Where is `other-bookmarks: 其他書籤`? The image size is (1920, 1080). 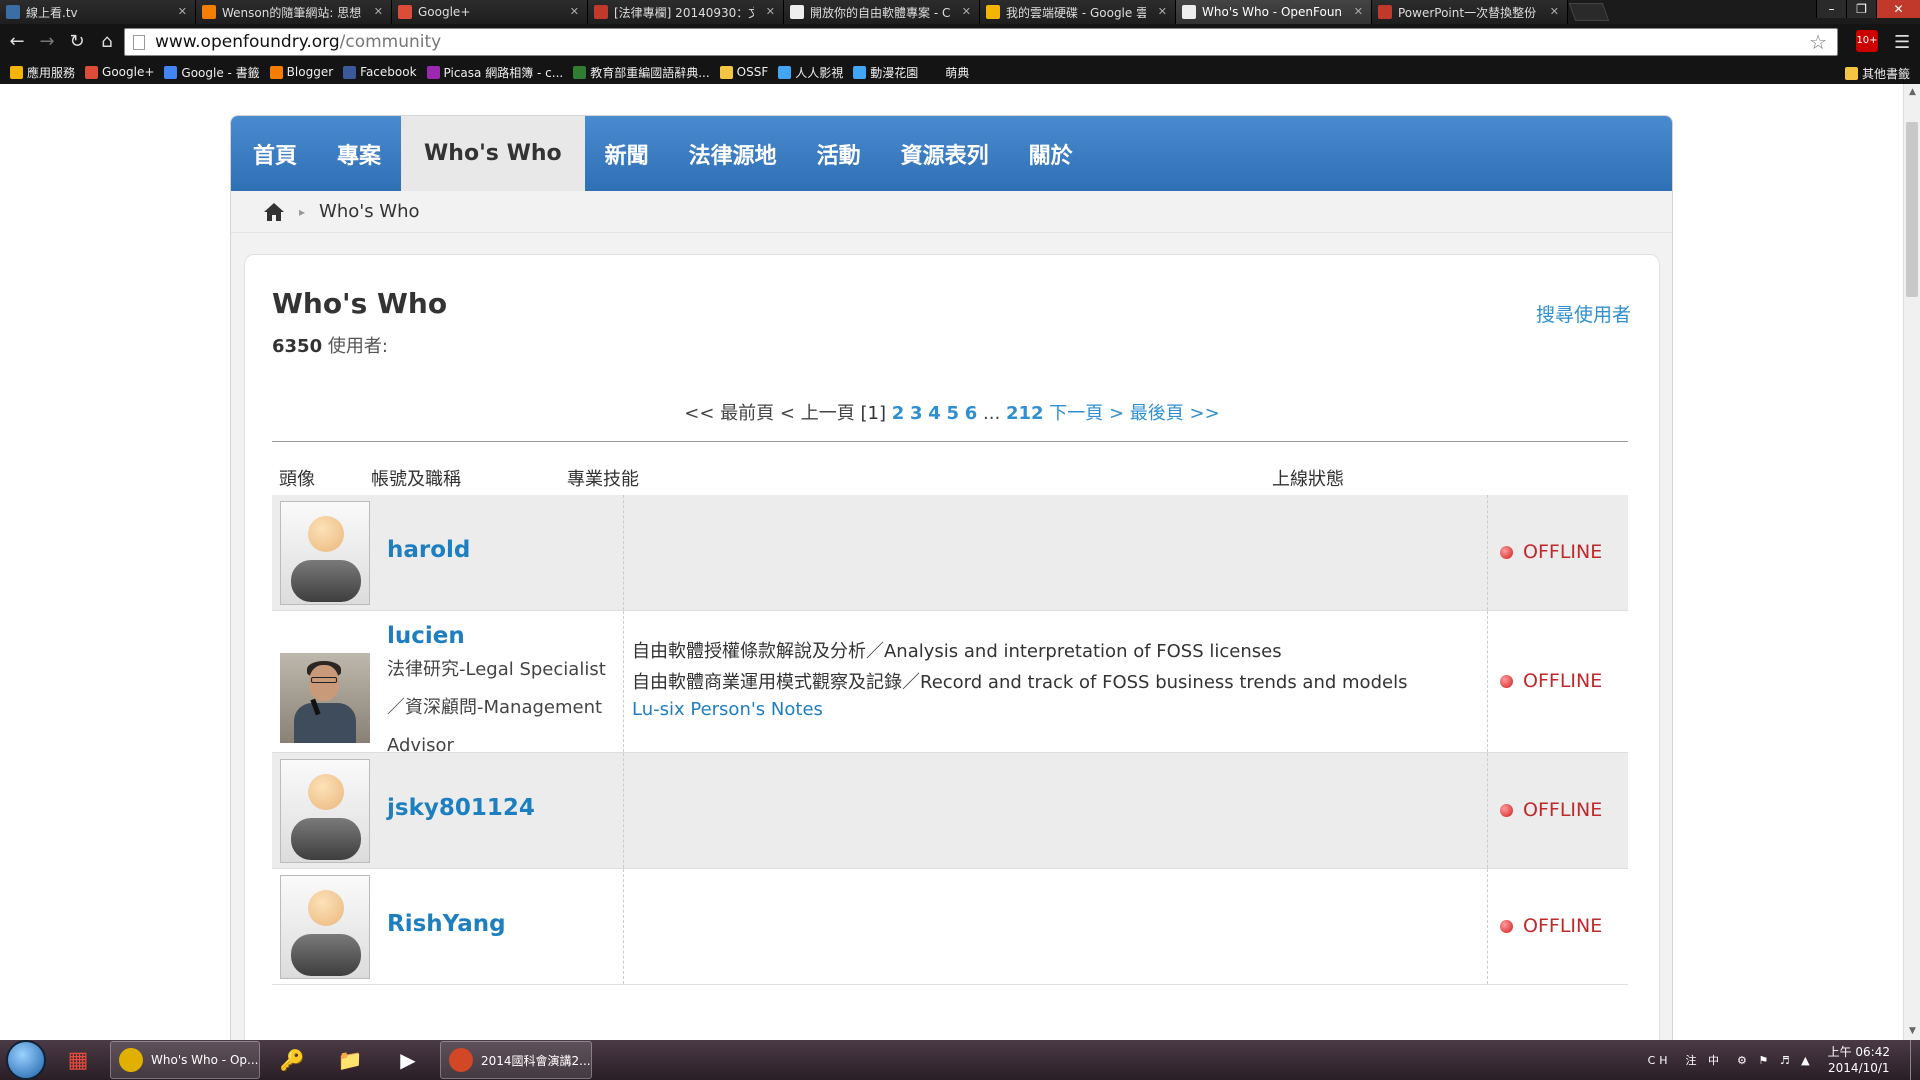
other-bookmarks: 其他書籤 is located at coordinates (1877, 73).